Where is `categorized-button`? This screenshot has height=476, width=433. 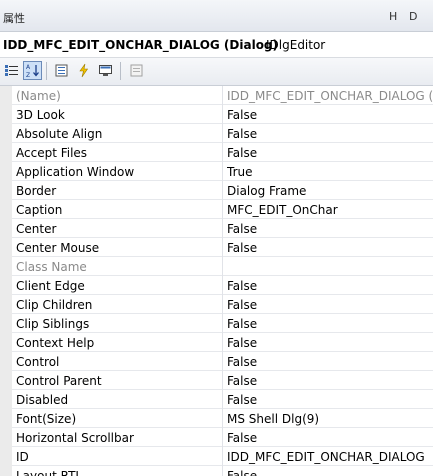
categorized-button is located at coordinates (11, 70).